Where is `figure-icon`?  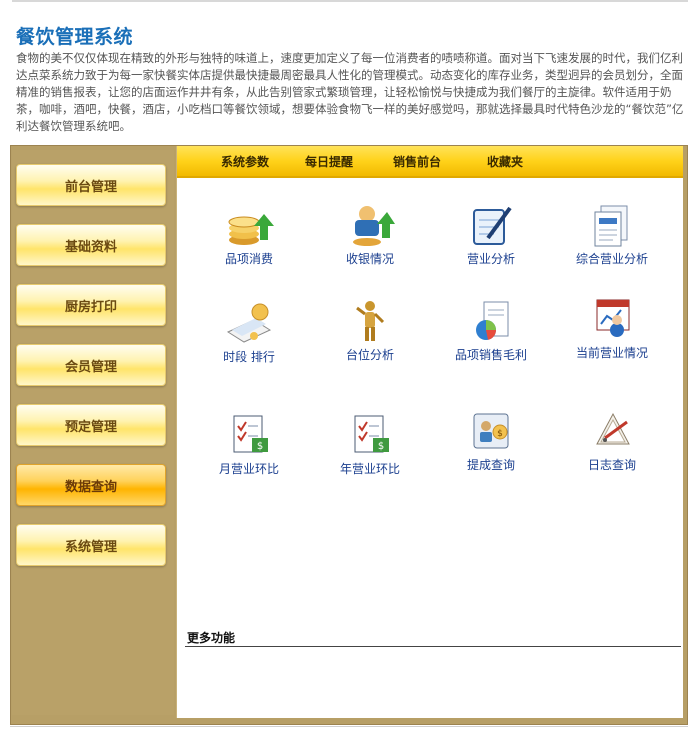
figure-icon is located at coordinates (370, 321).